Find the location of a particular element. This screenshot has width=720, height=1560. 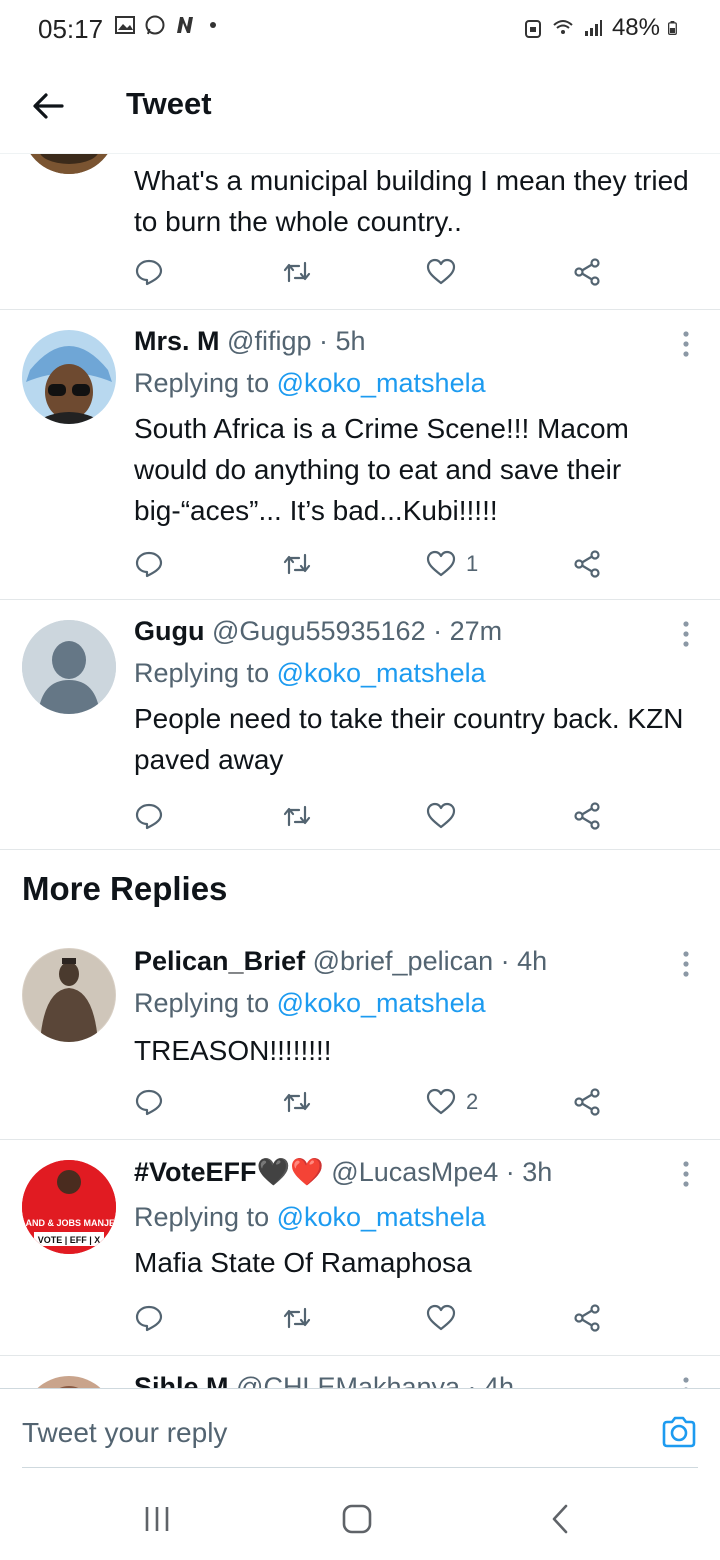

avatar: LAND & JOBS MANJE! VOTE | EFF | X is located at coordinates (69, 1207).